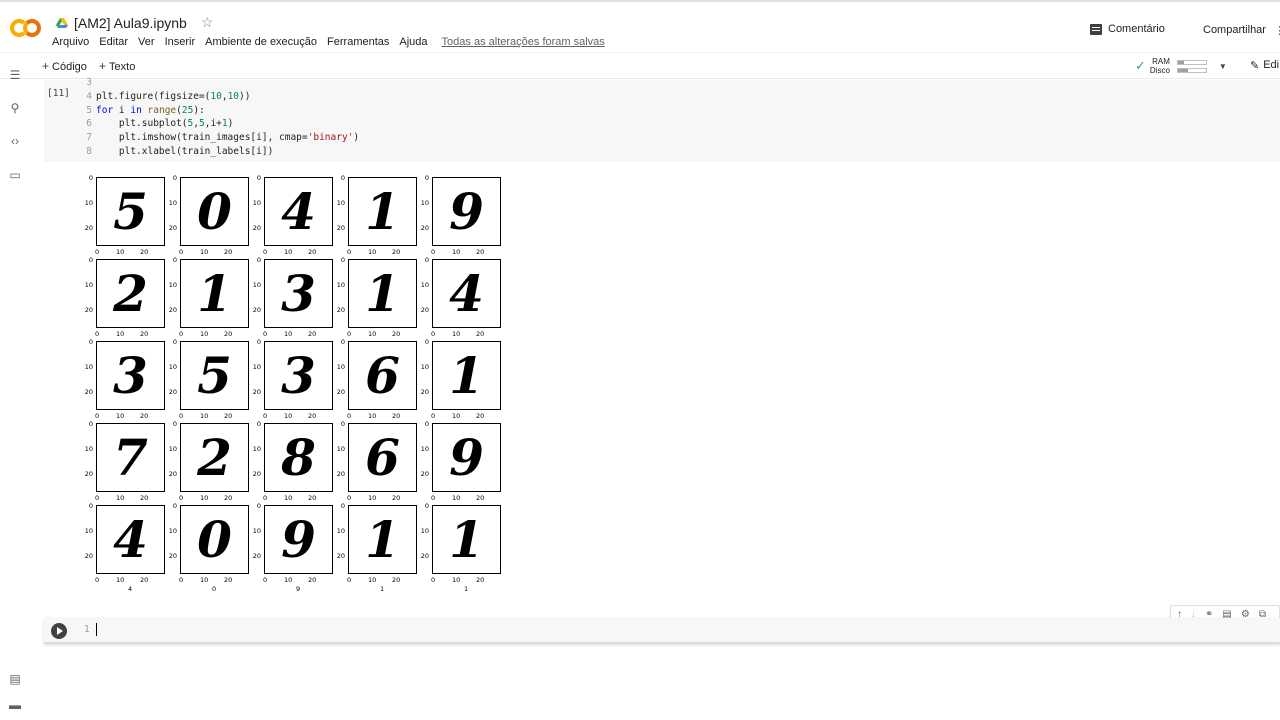 Image resolution: width=1280 pixels, height=720 pixels. What do you see at coordinates (1181, 66) in the screenshot?
I see `resource-indicator: ✓ RAM Disco ▼` at bounding box center [1181, 66].